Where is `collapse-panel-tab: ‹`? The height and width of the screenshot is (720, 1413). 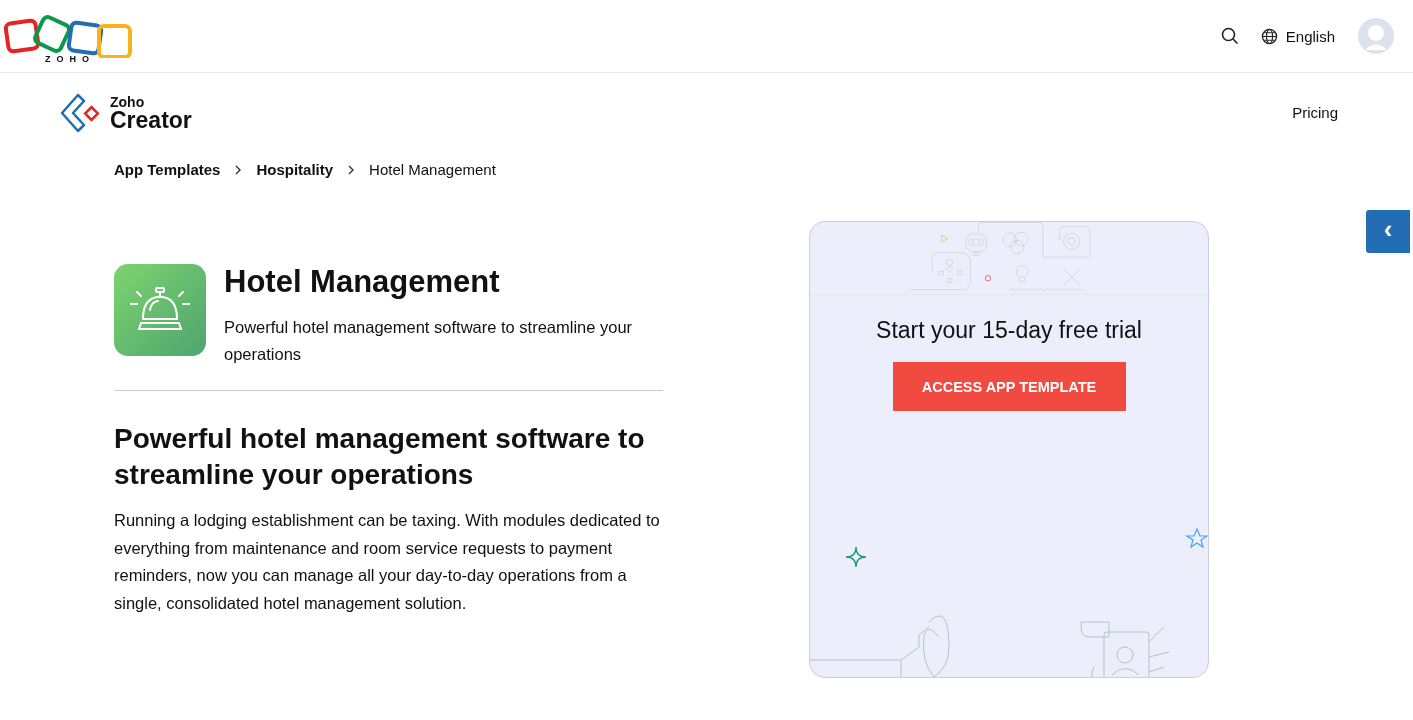
collapse-panel-tab: ‹ is located at coordinates (1388, 231).